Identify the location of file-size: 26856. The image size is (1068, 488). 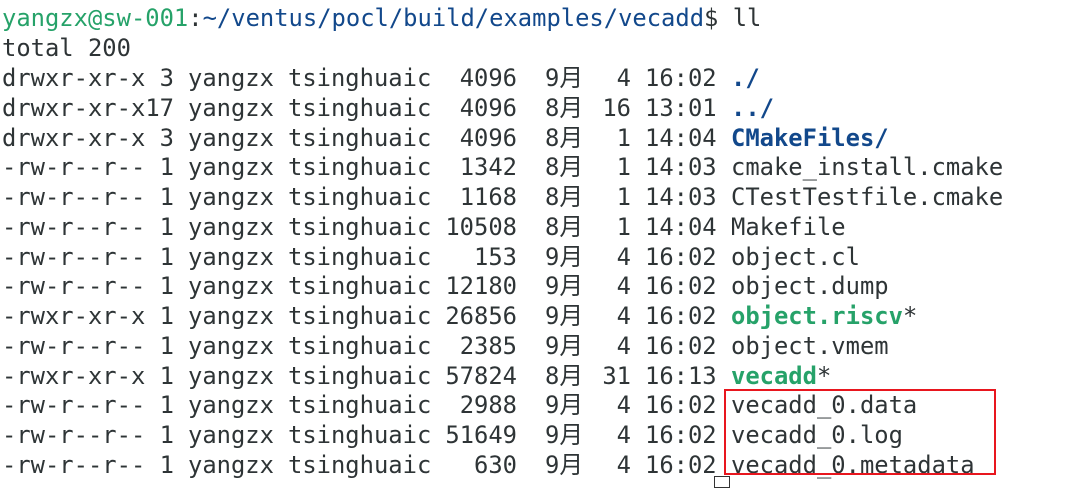
(481, 316).